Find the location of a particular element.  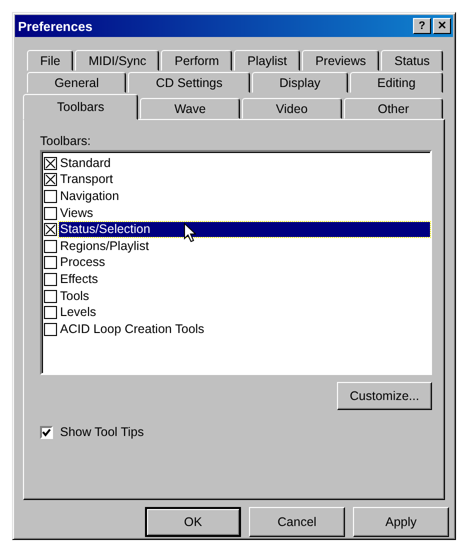

window-title: Preferences is located at coordinates (55, 26).